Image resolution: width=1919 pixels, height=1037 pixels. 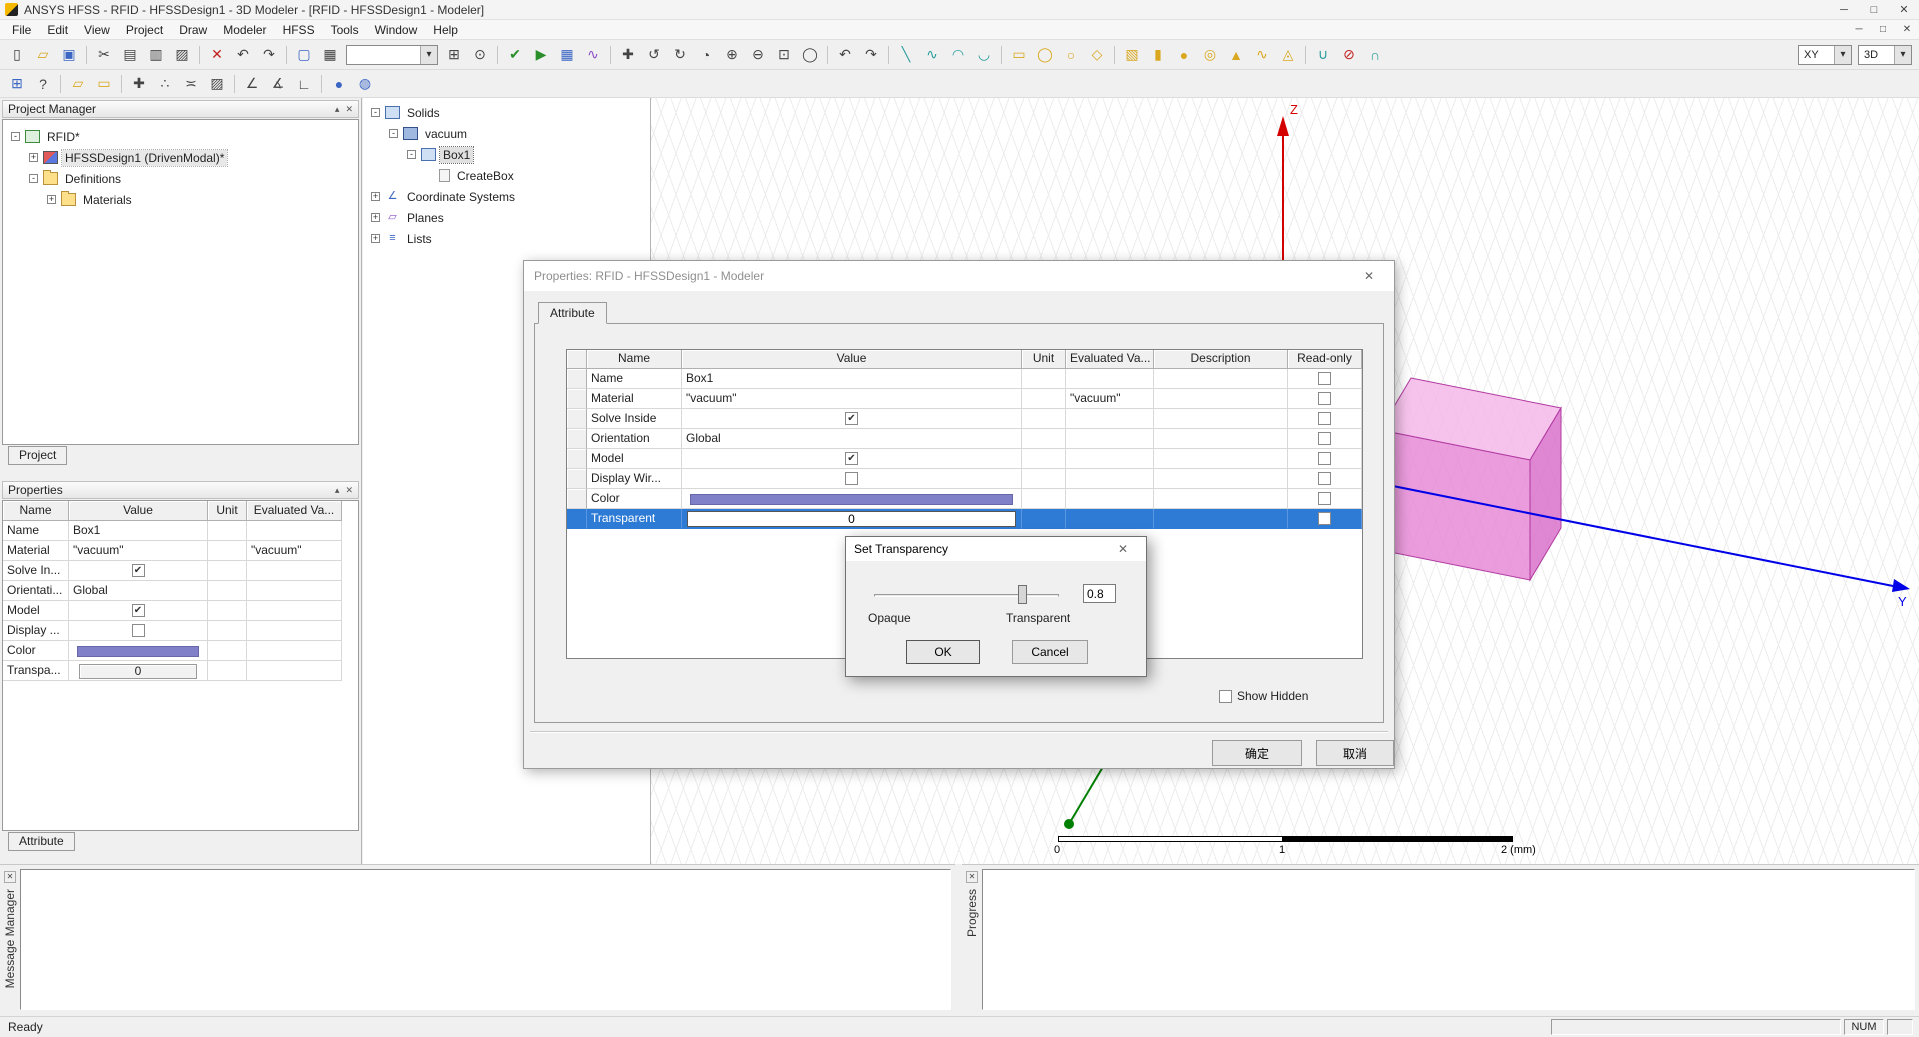 What do you see at coordinates (506, 238) in the screenshot?
I see `tree-item-lists: + ≡ Lists` at bounding box center [506, 238].